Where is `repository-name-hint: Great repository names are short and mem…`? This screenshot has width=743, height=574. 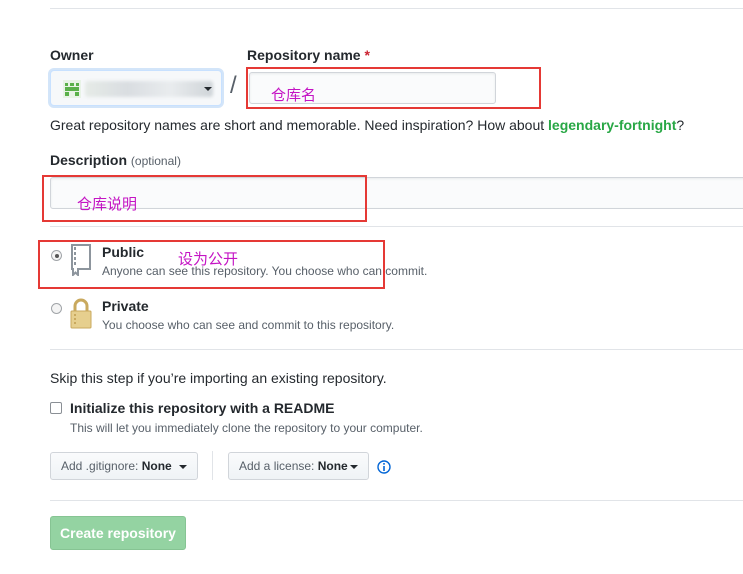
repository-name-hint: Great repository names are short and mem… is located at coordinates (367, 125).